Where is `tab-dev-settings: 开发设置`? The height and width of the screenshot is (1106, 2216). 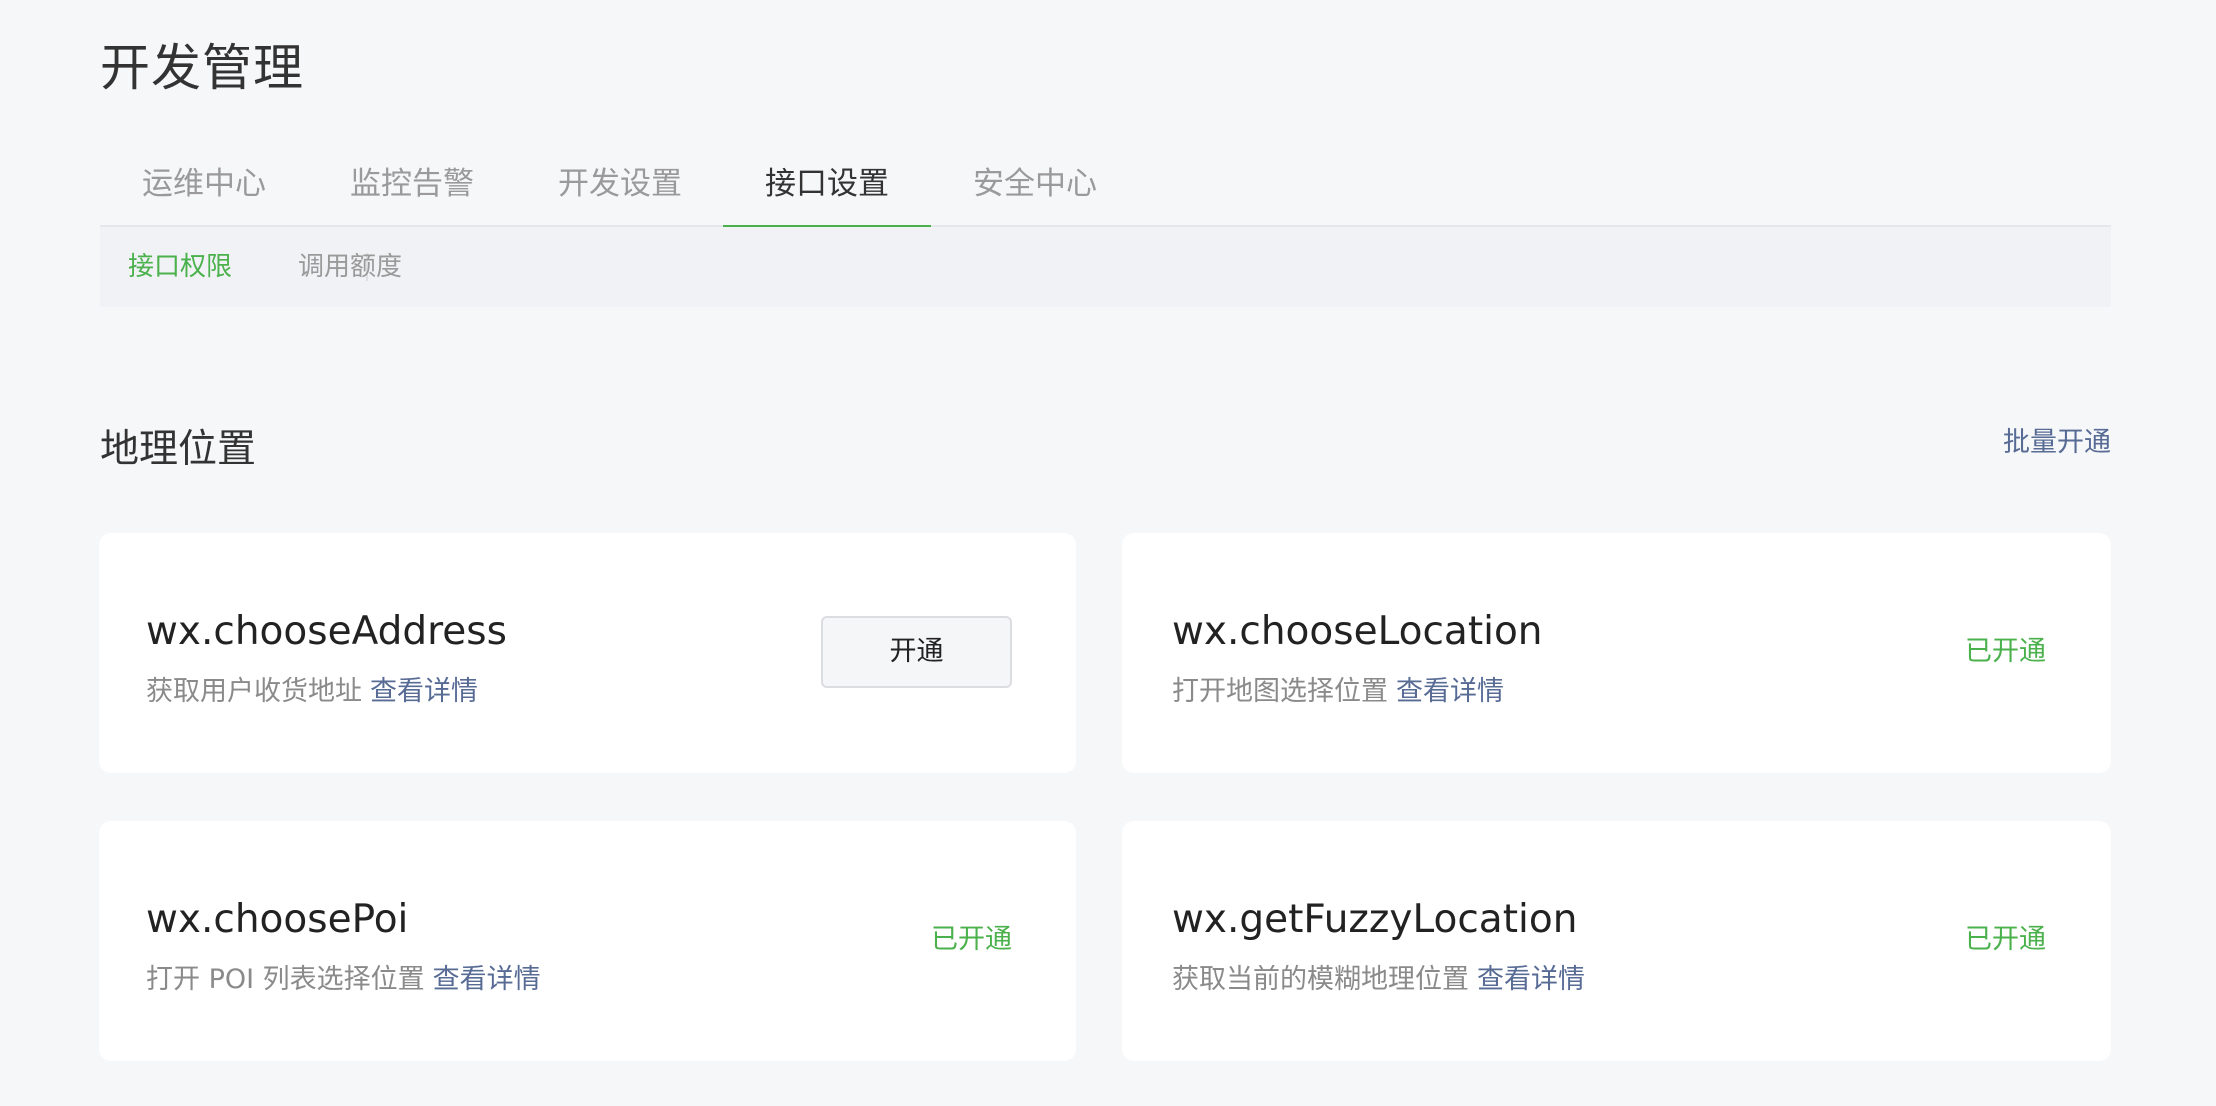
tab-dev-settings: 开发设置 is located at coordinates (620, 186).